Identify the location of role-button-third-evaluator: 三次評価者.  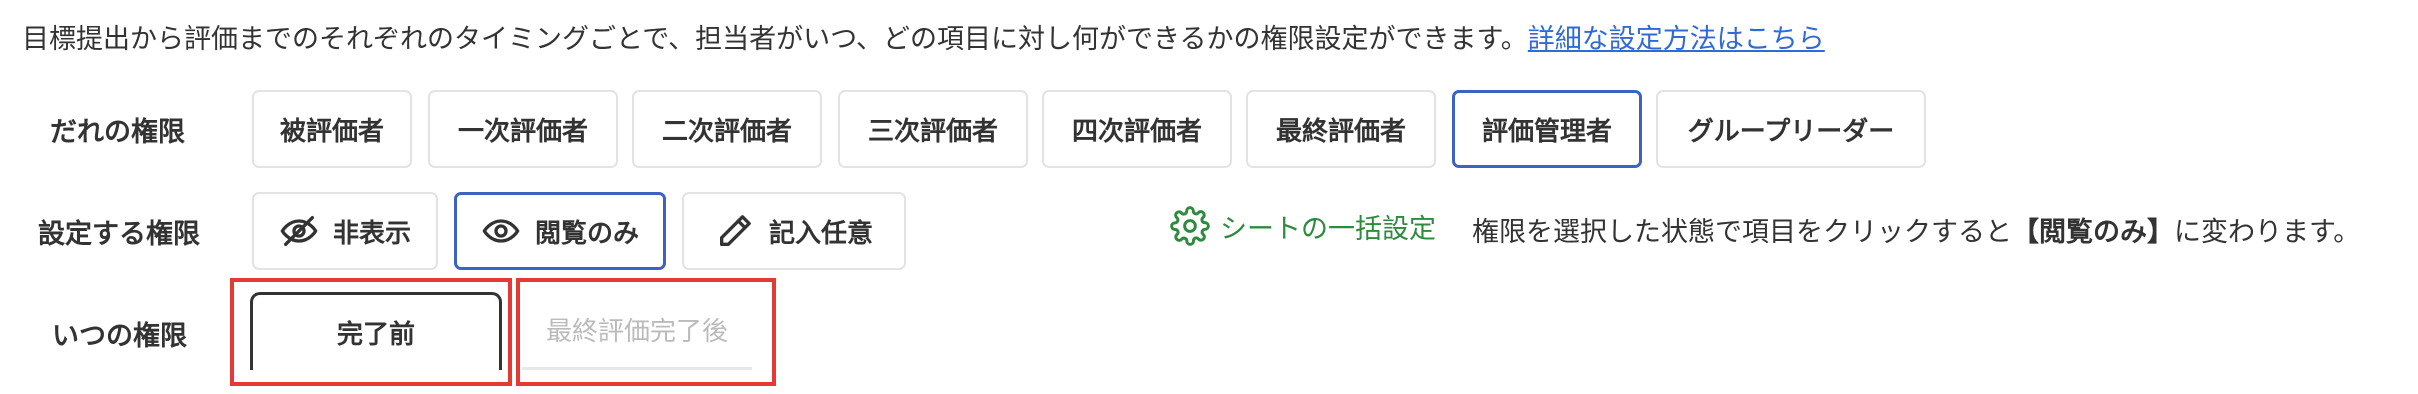
(933, 129).